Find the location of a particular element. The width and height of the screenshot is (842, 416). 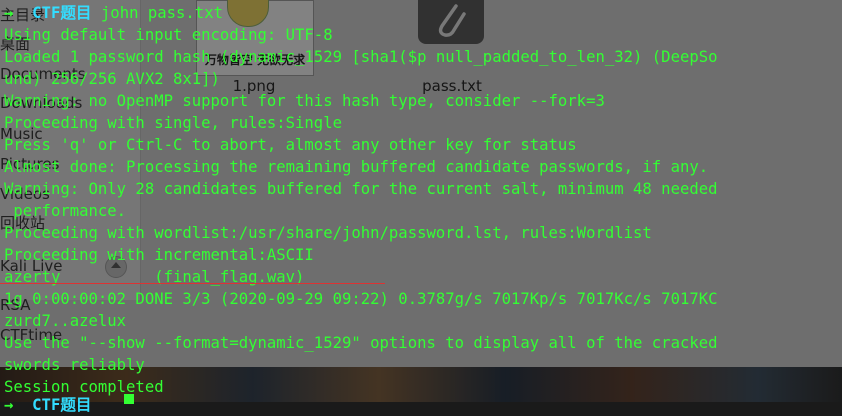

prompt-line: → CTF题目 john pass.txt is located at coordinates (113, 13).